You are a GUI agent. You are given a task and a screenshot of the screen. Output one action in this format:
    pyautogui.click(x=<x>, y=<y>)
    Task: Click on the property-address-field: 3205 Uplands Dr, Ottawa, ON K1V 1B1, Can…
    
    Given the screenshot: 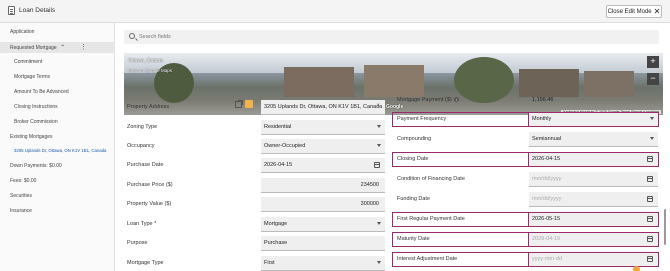 What is the action you would take?
    pyautogui.click(x=323, y=107)
    